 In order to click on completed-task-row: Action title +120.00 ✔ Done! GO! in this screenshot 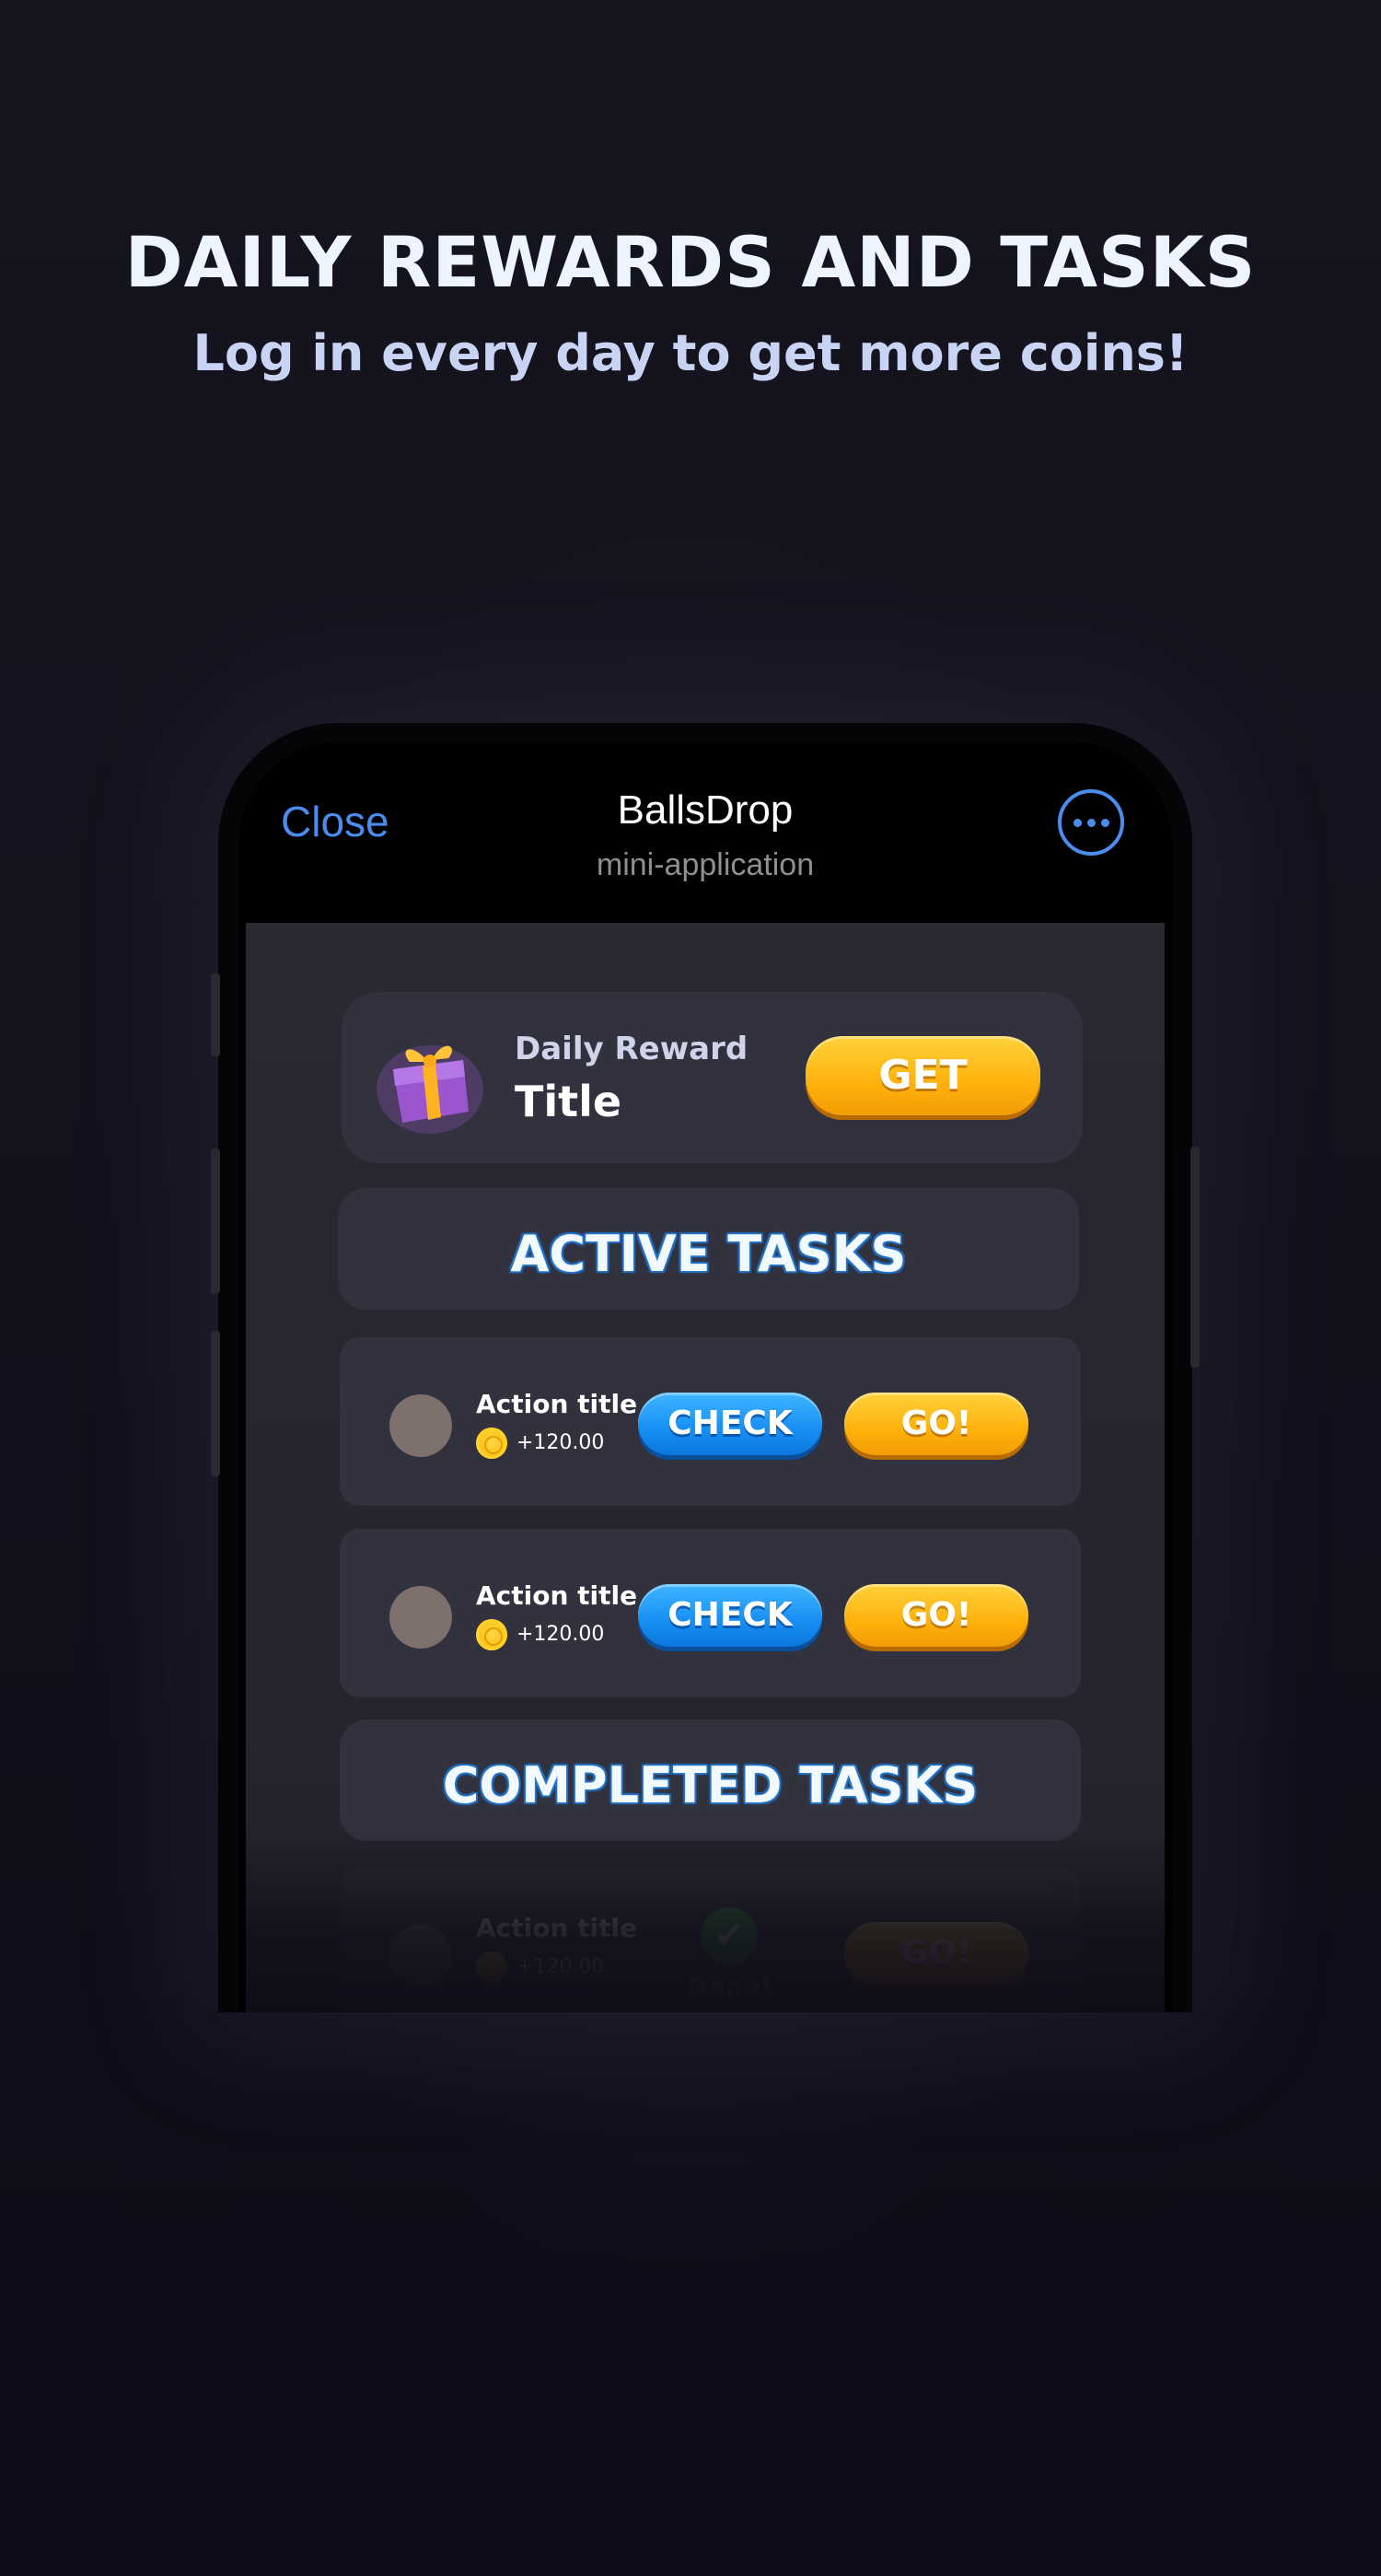, I will do `click(710, 1939)`.